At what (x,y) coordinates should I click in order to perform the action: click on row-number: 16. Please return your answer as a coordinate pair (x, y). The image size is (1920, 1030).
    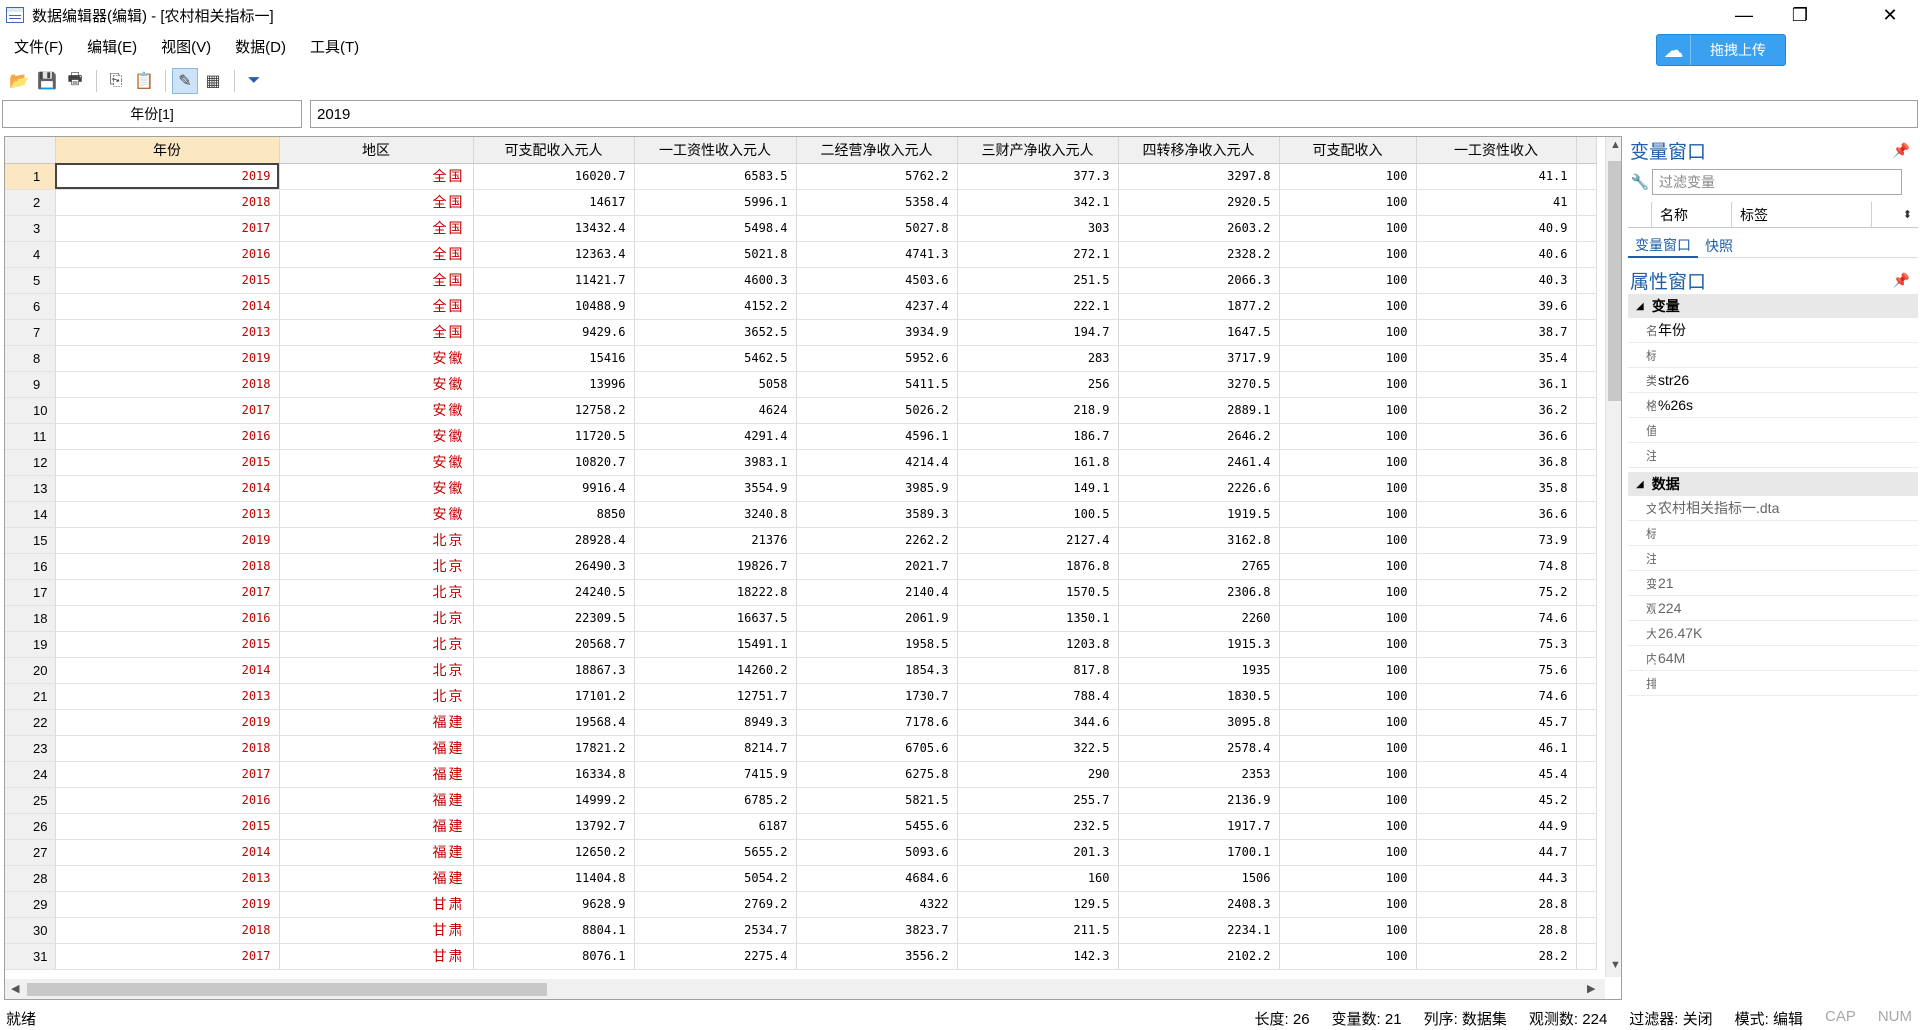
    Looking at the image, I should click on (30, 566).